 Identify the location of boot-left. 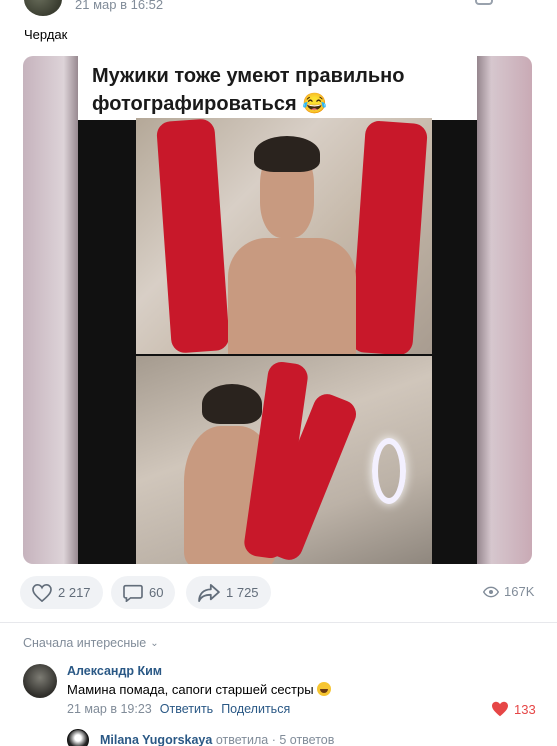
(193, 236).